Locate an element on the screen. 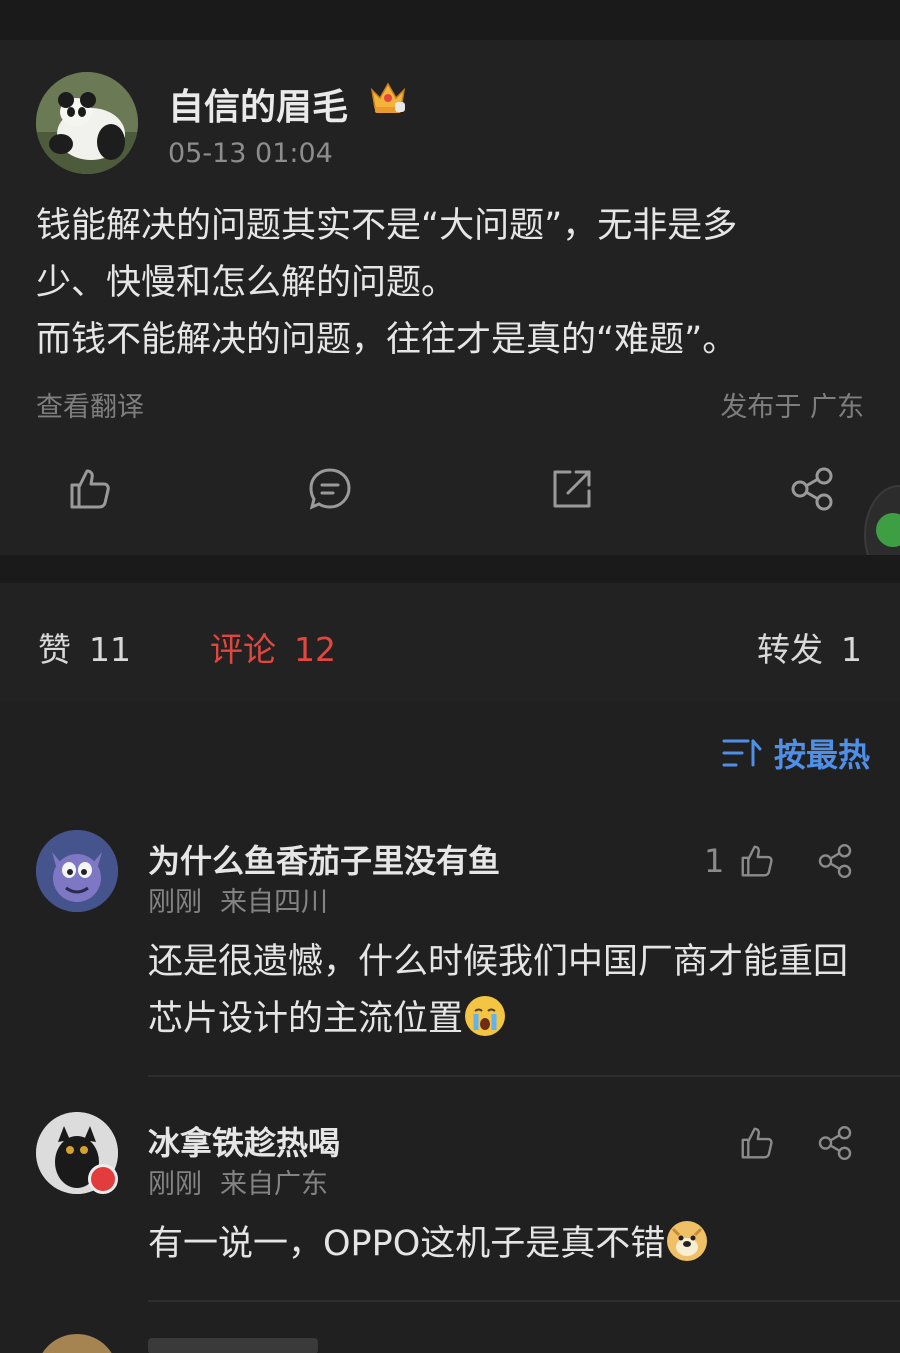 This screenshot has width=900, height=1353. commenter-name-partial is located at coordinates (233, 1345).